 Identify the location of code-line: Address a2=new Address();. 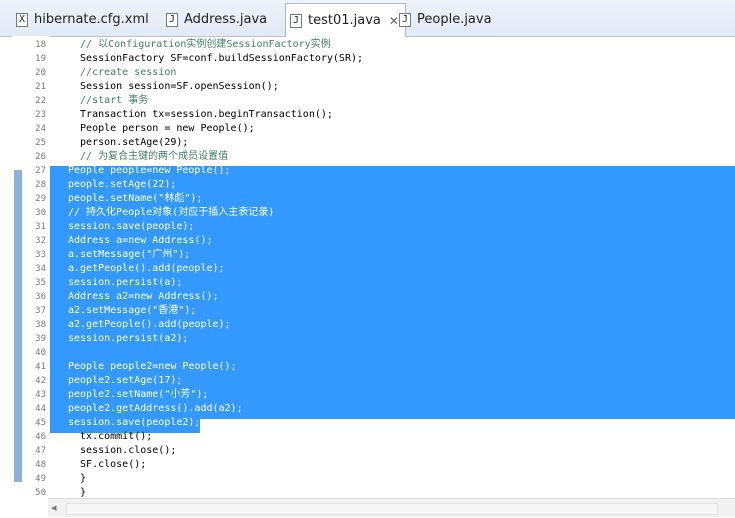
(401, 297).